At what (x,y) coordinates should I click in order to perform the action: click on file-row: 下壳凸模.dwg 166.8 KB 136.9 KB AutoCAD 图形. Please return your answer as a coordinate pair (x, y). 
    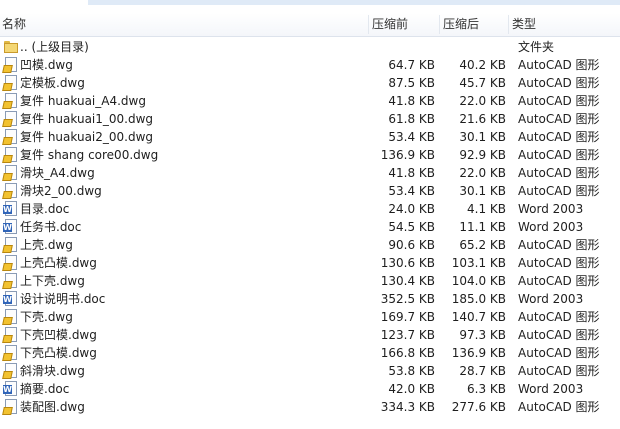
    Looking at the image, I should click on (310, 353).